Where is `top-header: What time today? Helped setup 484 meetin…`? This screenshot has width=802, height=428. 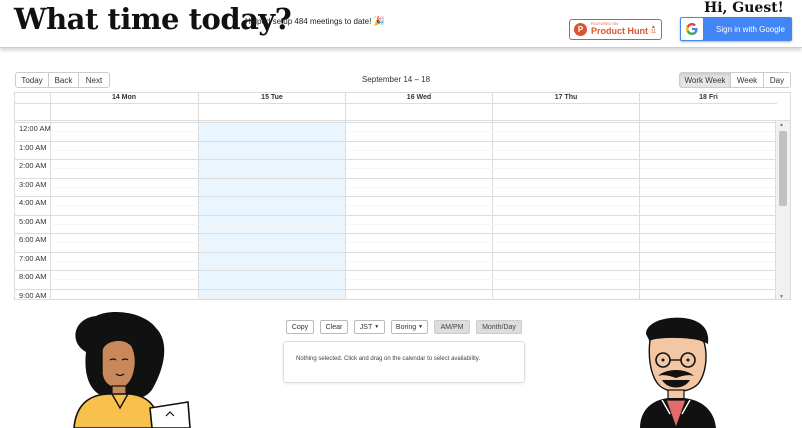
top-header: What time today? Helped setup 484 meetin… is located at coordinates (401, 24).